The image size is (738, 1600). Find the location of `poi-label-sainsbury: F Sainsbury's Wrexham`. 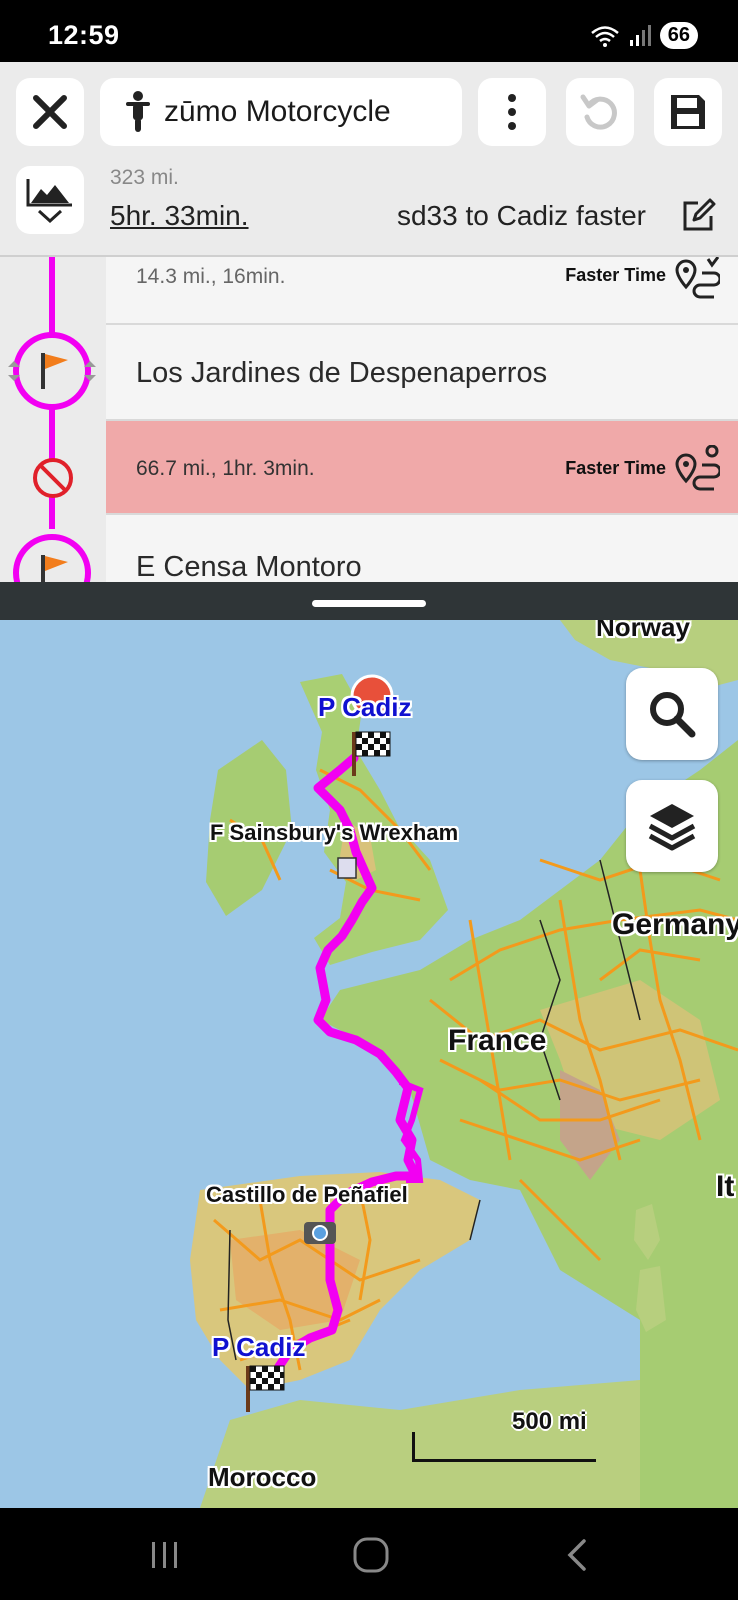

poi-label-sainsbury: F Sainsbury's Wrexham is located at coordinates (334, 833).